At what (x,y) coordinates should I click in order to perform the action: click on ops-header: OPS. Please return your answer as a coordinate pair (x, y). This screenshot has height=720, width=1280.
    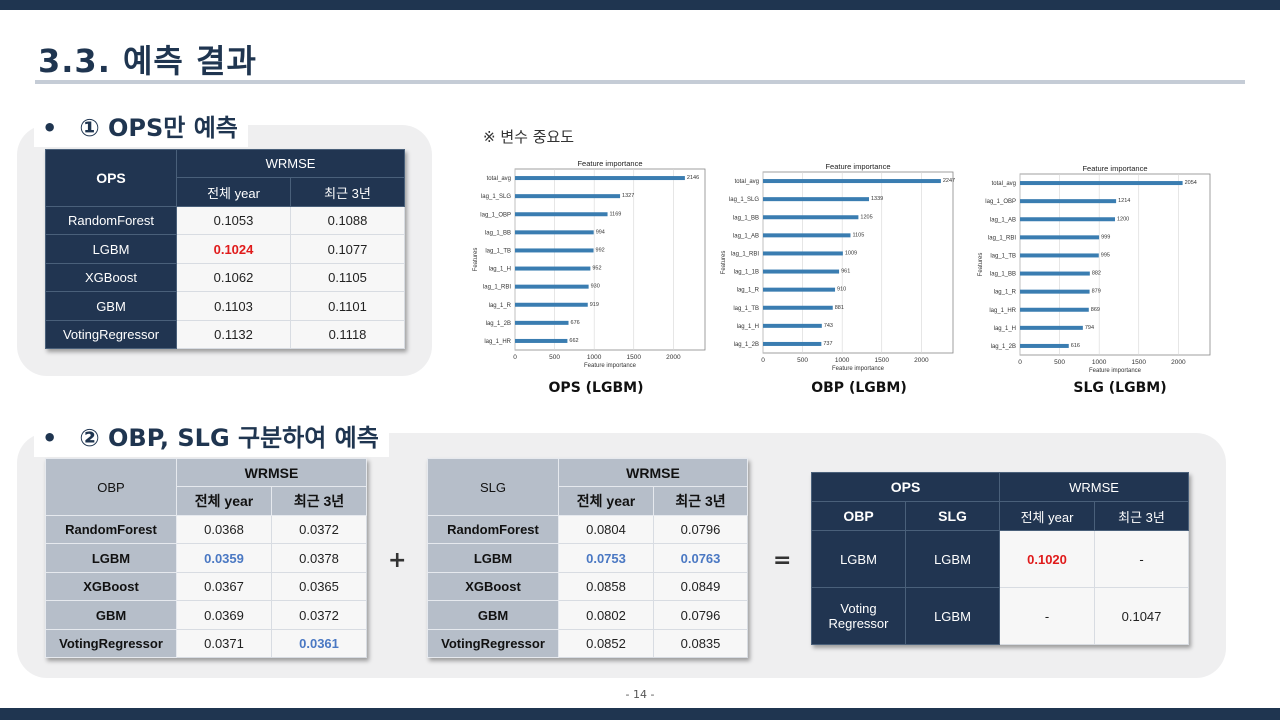
    Looking at the image, I should click on (905, 487).